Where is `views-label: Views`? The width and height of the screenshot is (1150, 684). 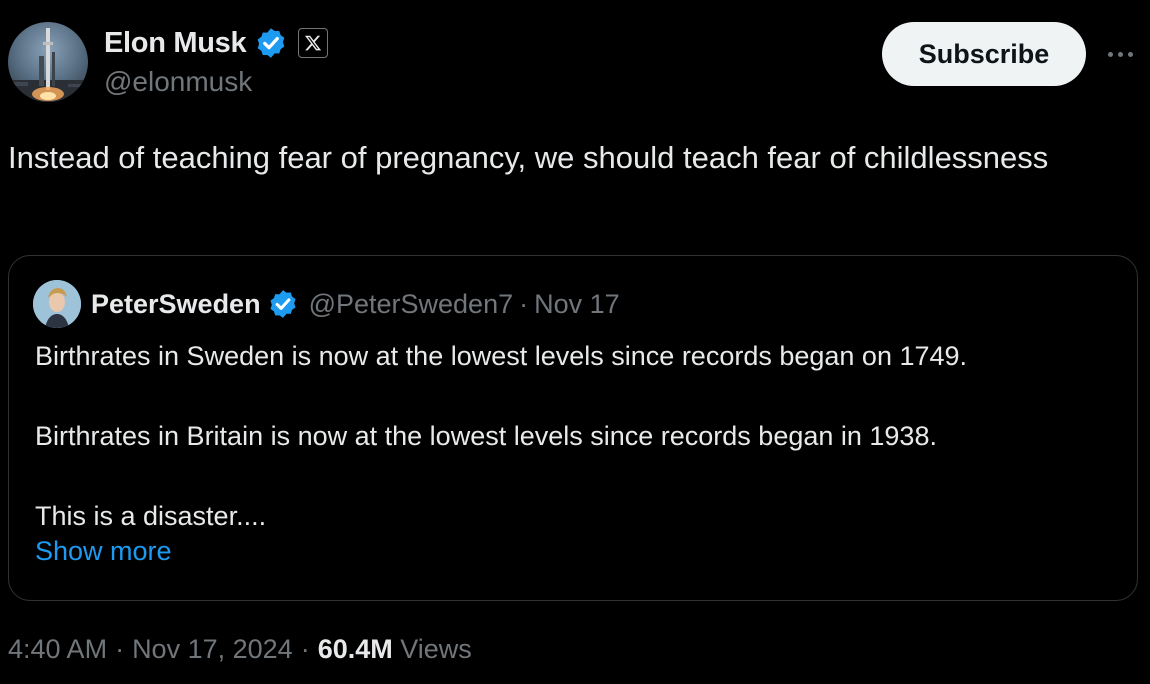
views-label: Views is located at coordinates (436, 649).